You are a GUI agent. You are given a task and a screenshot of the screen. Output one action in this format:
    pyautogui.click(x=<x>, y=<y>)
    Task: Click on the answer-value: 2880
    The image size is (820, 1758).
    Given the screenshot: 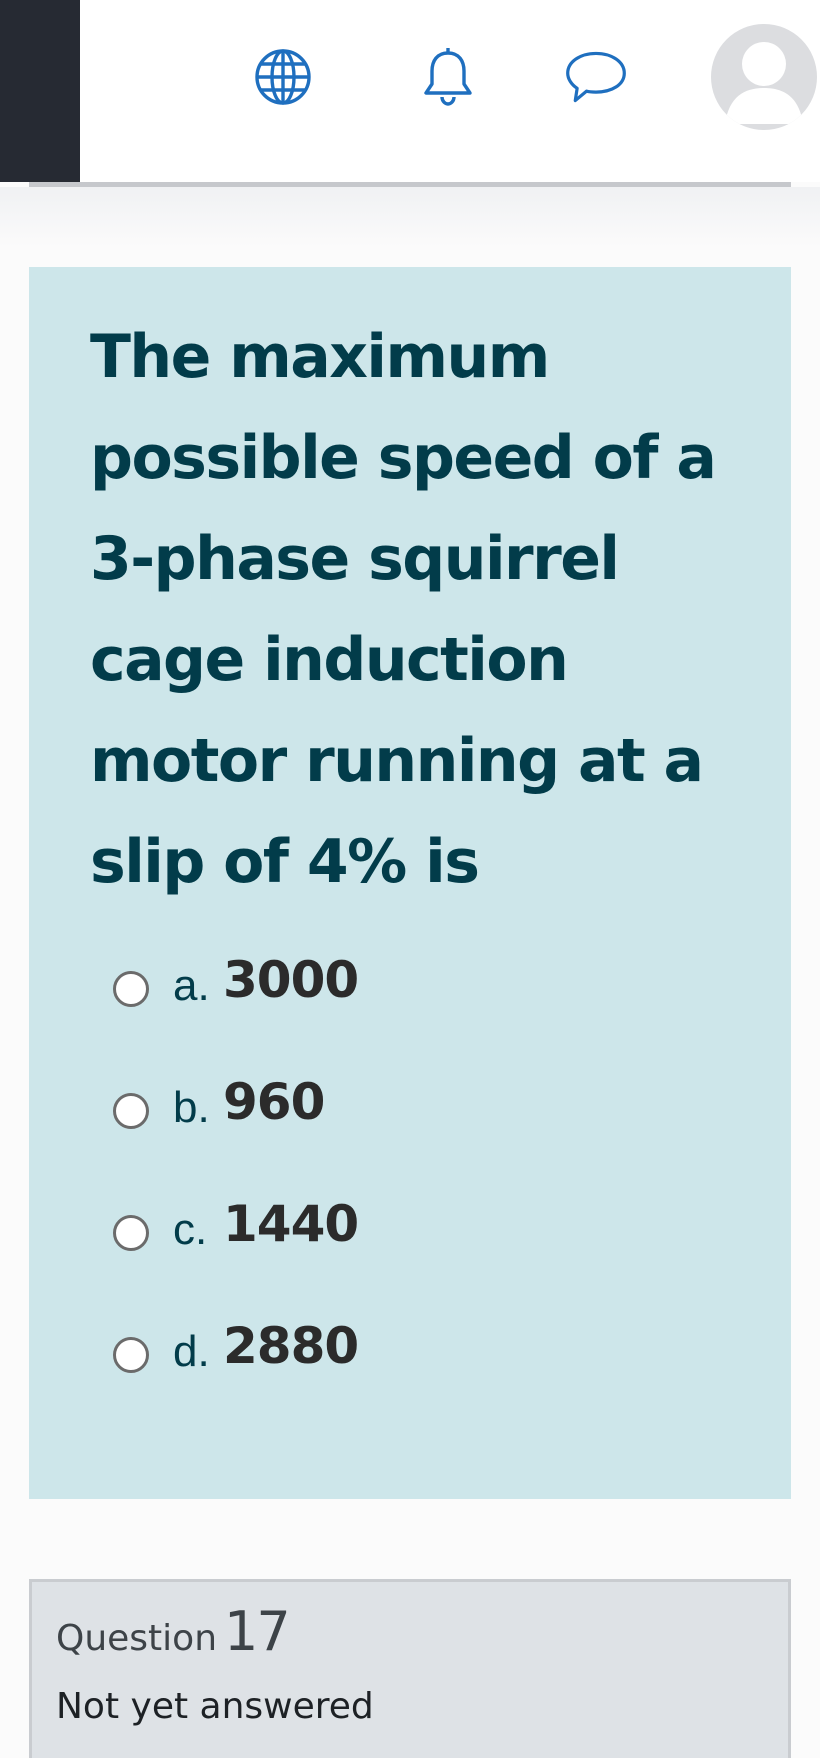 What is the action you would take?
    pyautogui.click(x=291, y=1346)
    